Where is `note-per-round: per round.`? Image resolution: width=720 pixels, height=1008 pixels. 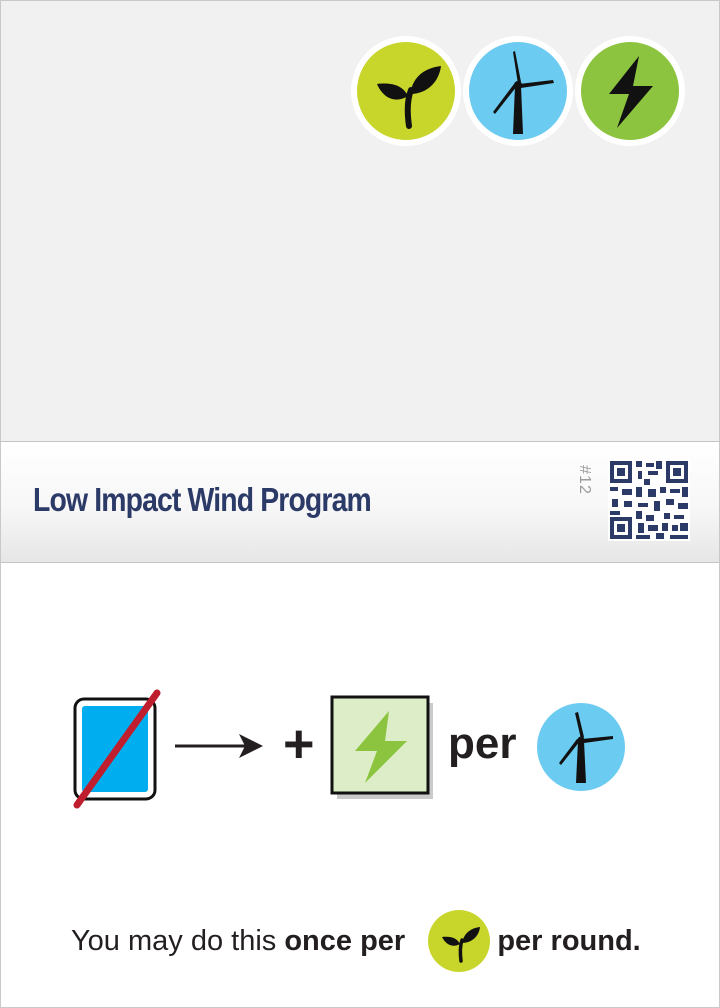
note-per-round: per round. is located at coordinates (569, 941).